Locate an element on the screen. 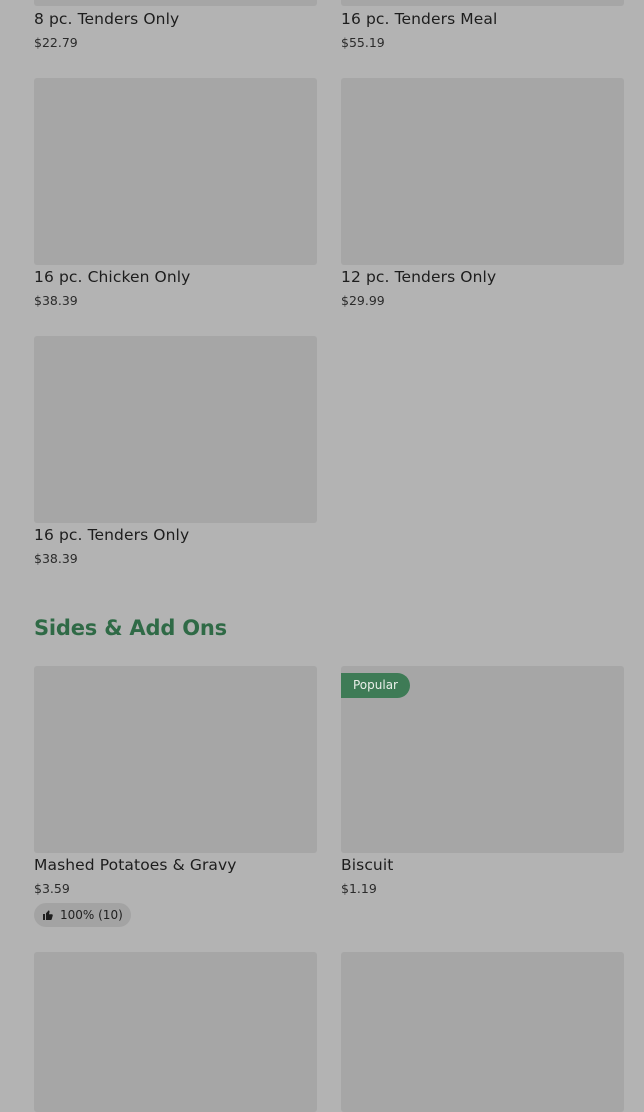  thumbs-up-icon is located at coordinates (48, 915).